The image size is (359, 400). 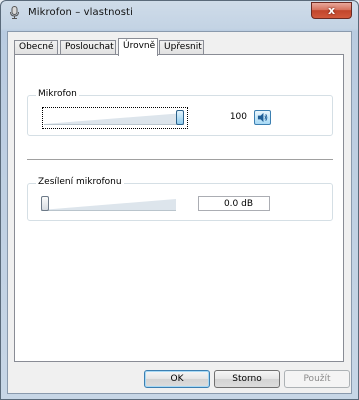 What do you see at coordinates (138, 47) in the screenshot?
I see `tab-levels: Úrovně` at bounding box center [138, 47].